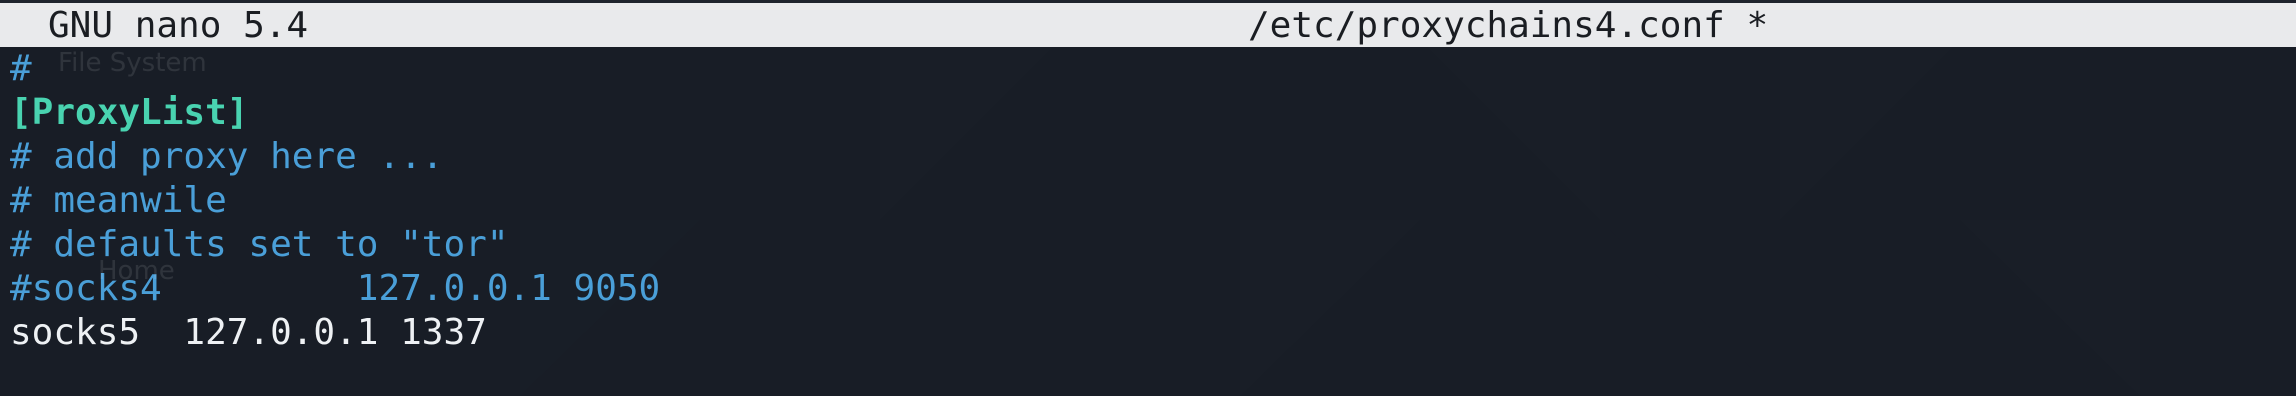 The image size is (2296, 396). Describe the element at coordinates (1508, 25) in the screenshot. I see `file-name: /etc/proxychains4.conf *` at that location.